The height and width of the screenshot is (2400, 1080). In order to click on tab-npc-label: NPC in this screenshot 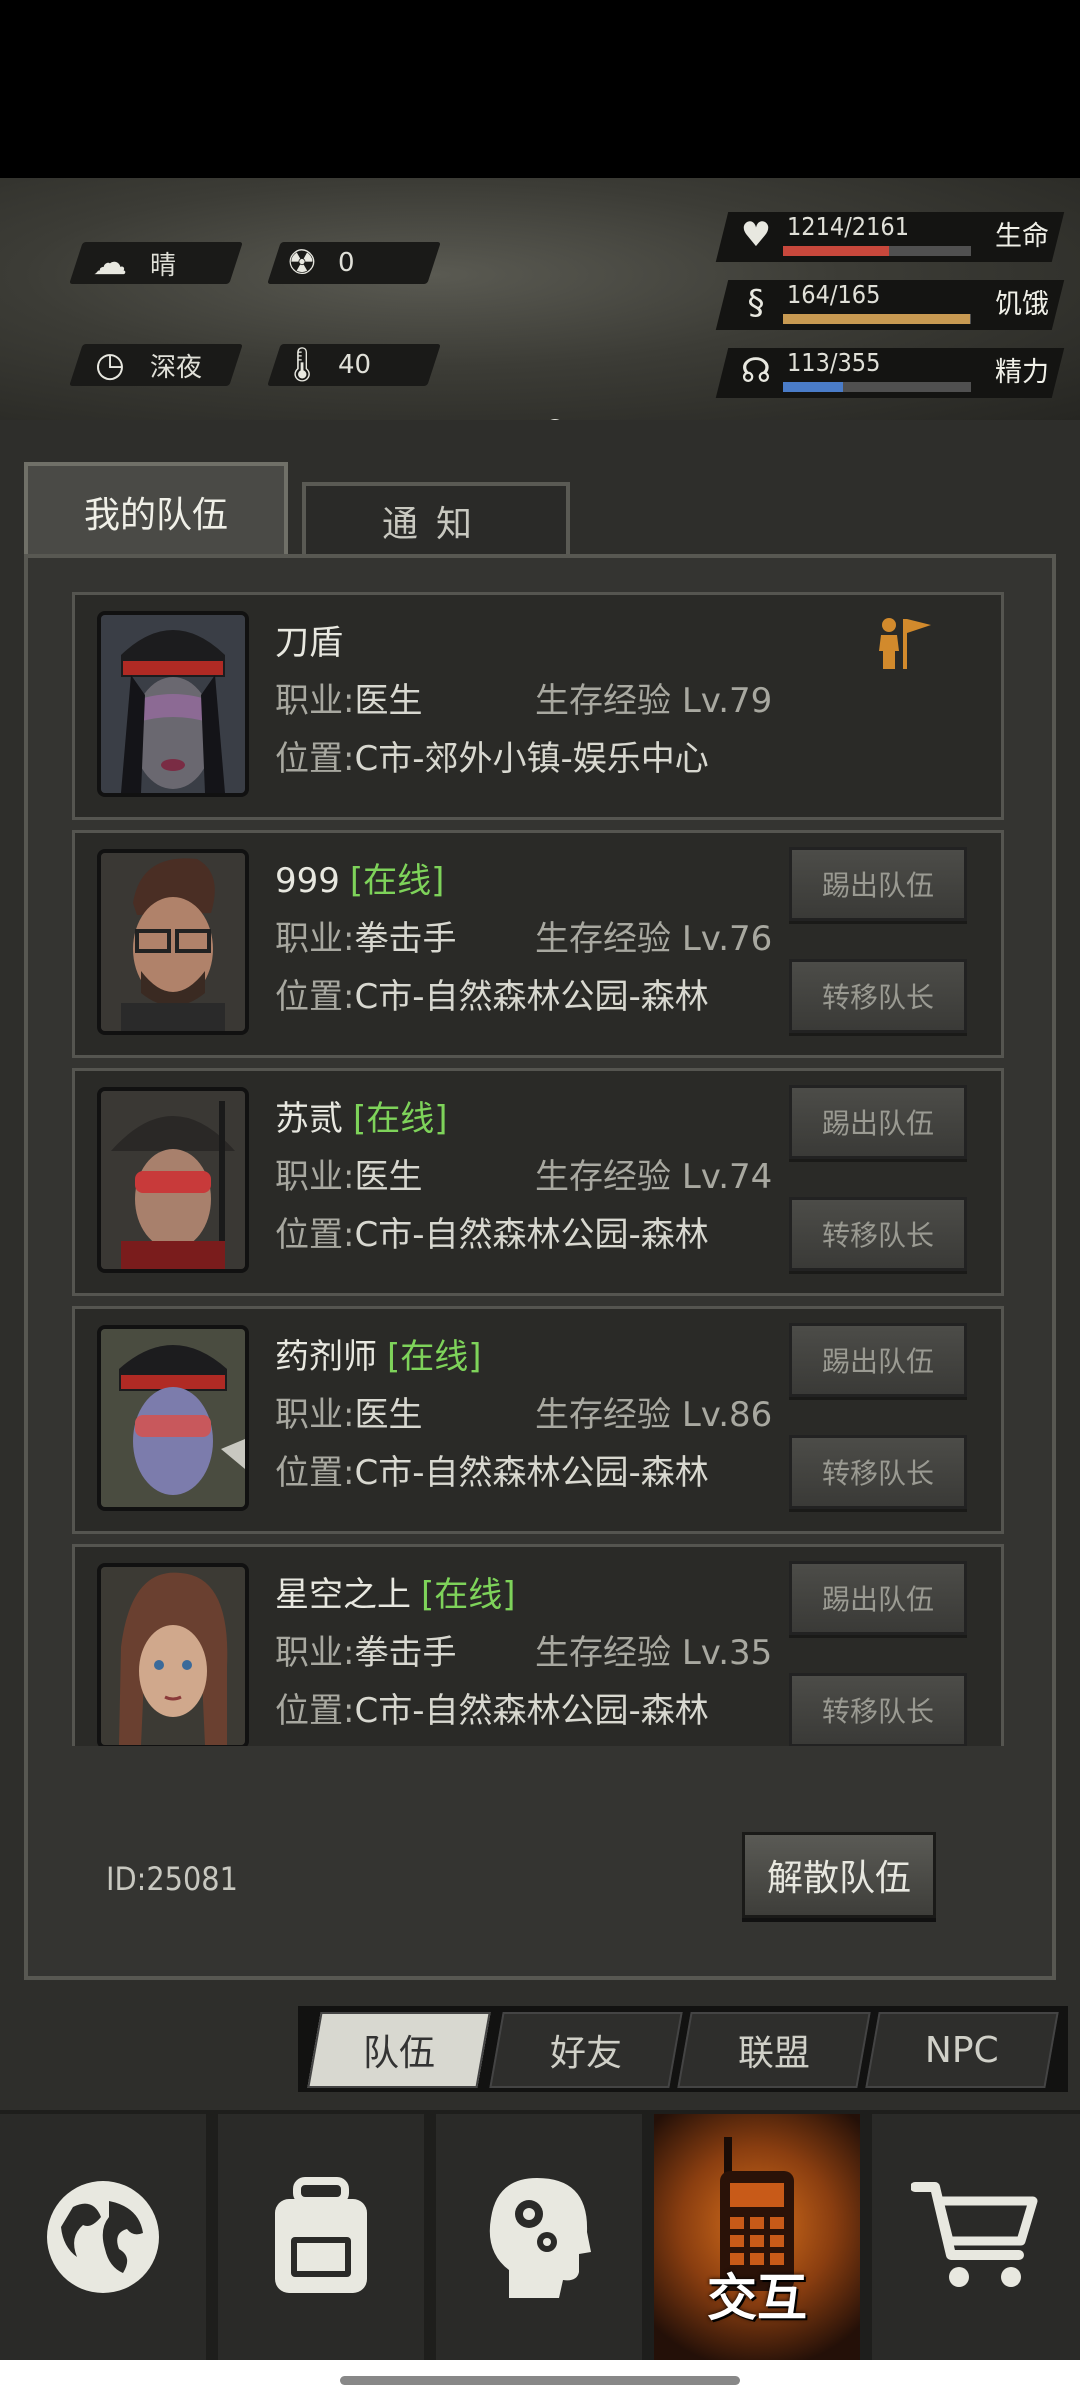, I will do `click(962, 2050)`.